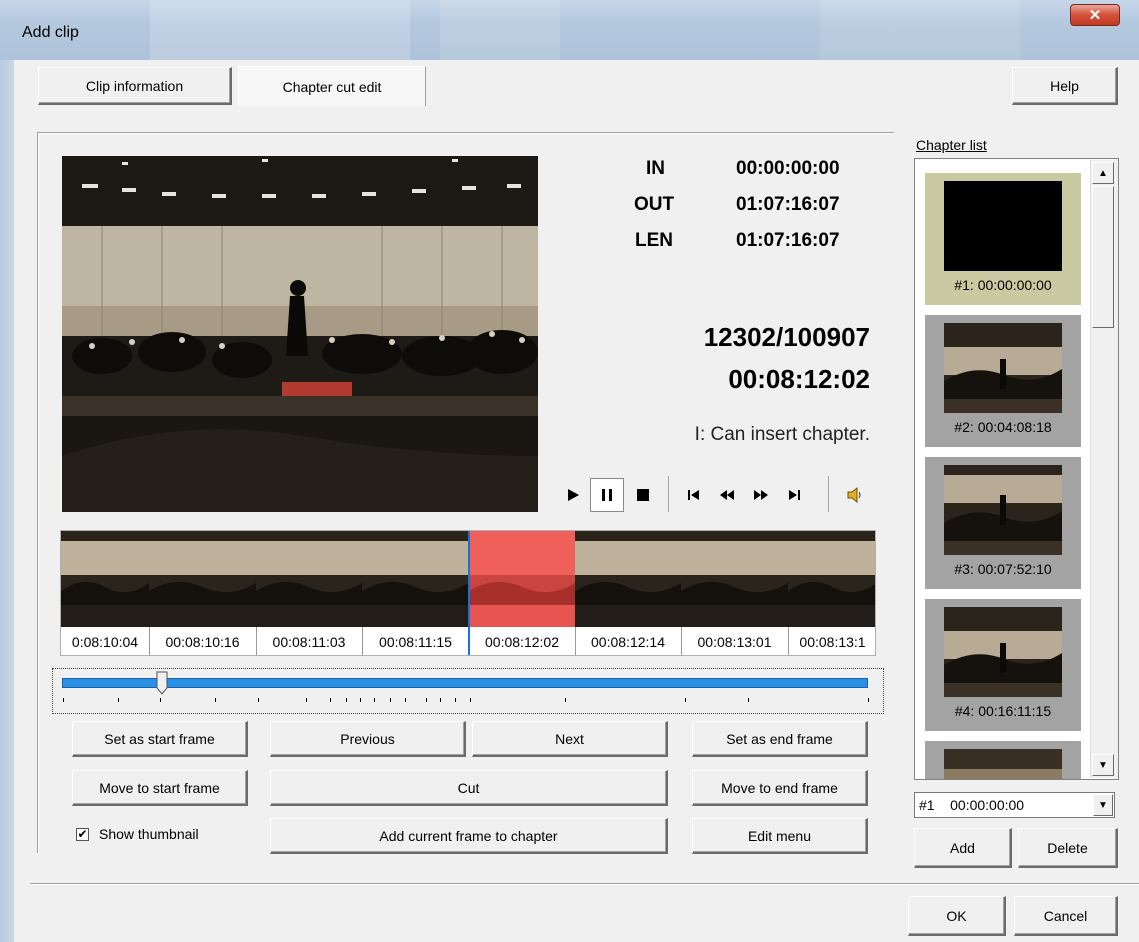 Image resolution: width=1139 pixels, height=942 pixels. What do you see at coordinates (1095, 15) in the screenshot?
I see `close-button: ✕` at bounding box center [1095, 15].